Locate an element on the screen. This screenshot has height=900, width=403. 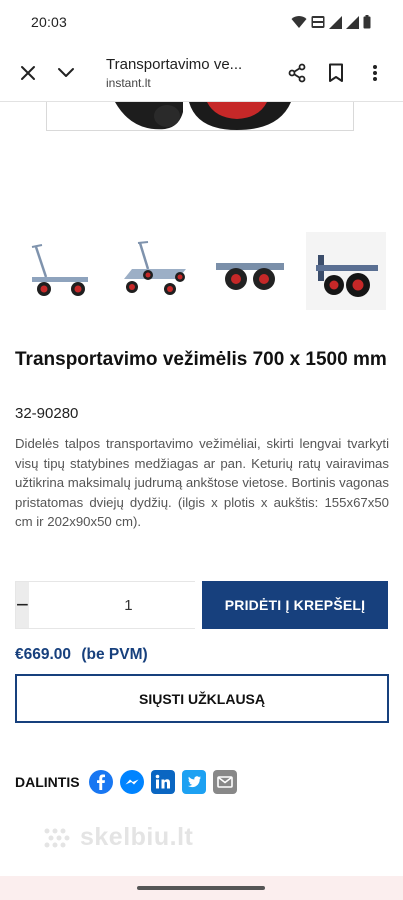
signal-1-icon is located at coordinates (335, 22).